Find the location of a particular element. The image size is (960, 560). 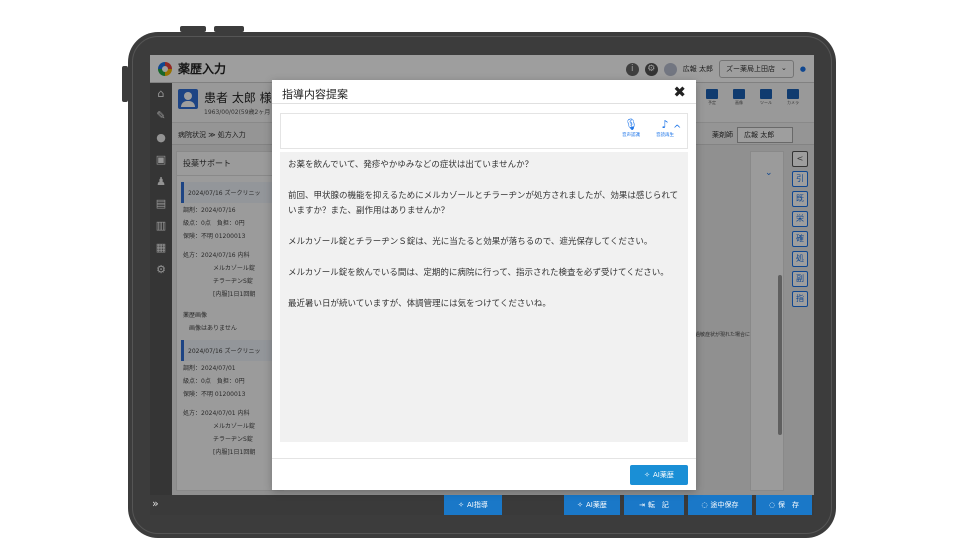

save-label: 保 存 is located at coordinates (789, 505).